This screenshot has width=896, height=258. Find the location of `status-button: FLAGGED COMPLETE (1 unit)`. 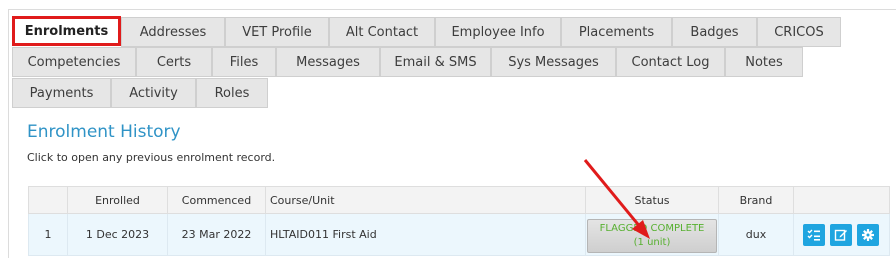

status-button: FLAGGED COMPLETE (1 unit) is located at coordinates (652, 236).